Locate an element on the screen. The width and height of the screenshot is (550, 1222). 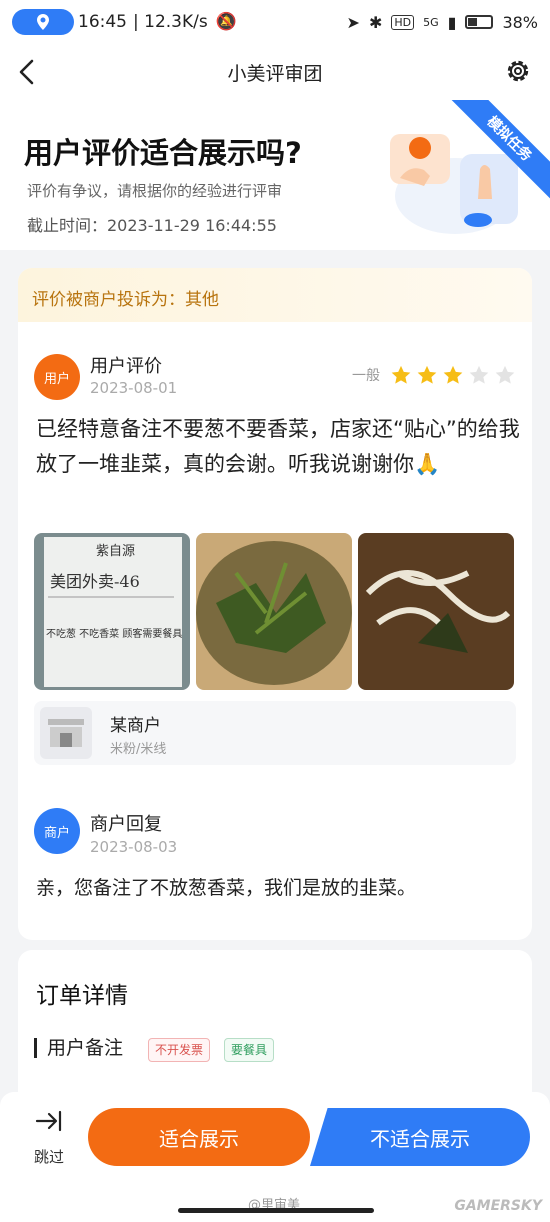
battery-percent: 38% is located at coordinates (520, 22).